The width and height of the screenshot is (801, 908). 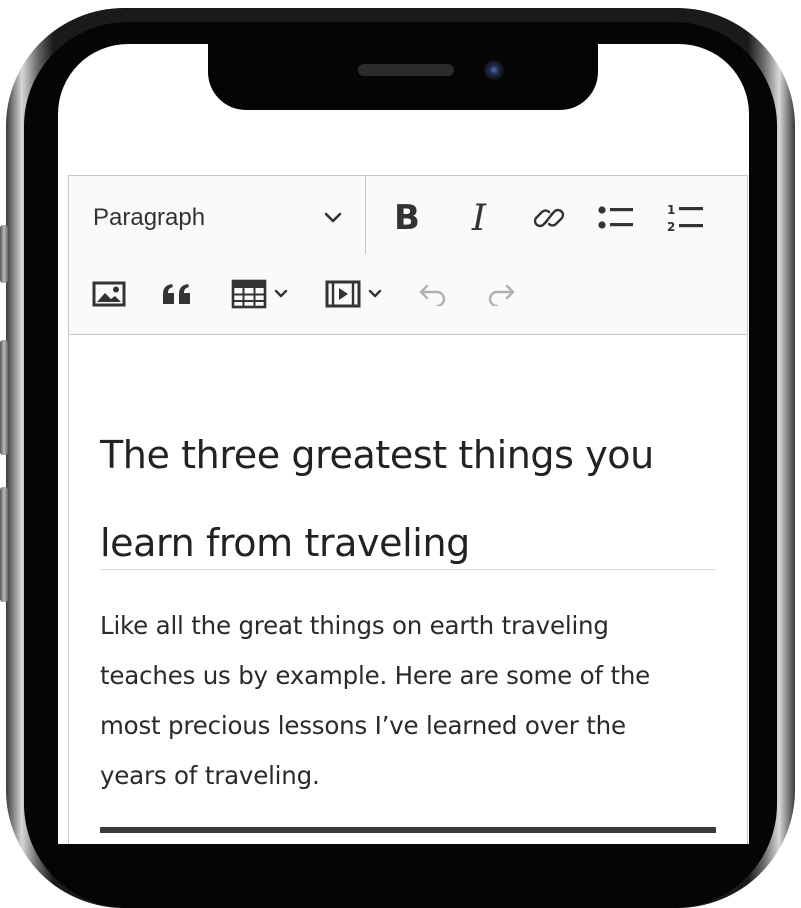 I want to click on undo-icon, so click(x=432, y=295).